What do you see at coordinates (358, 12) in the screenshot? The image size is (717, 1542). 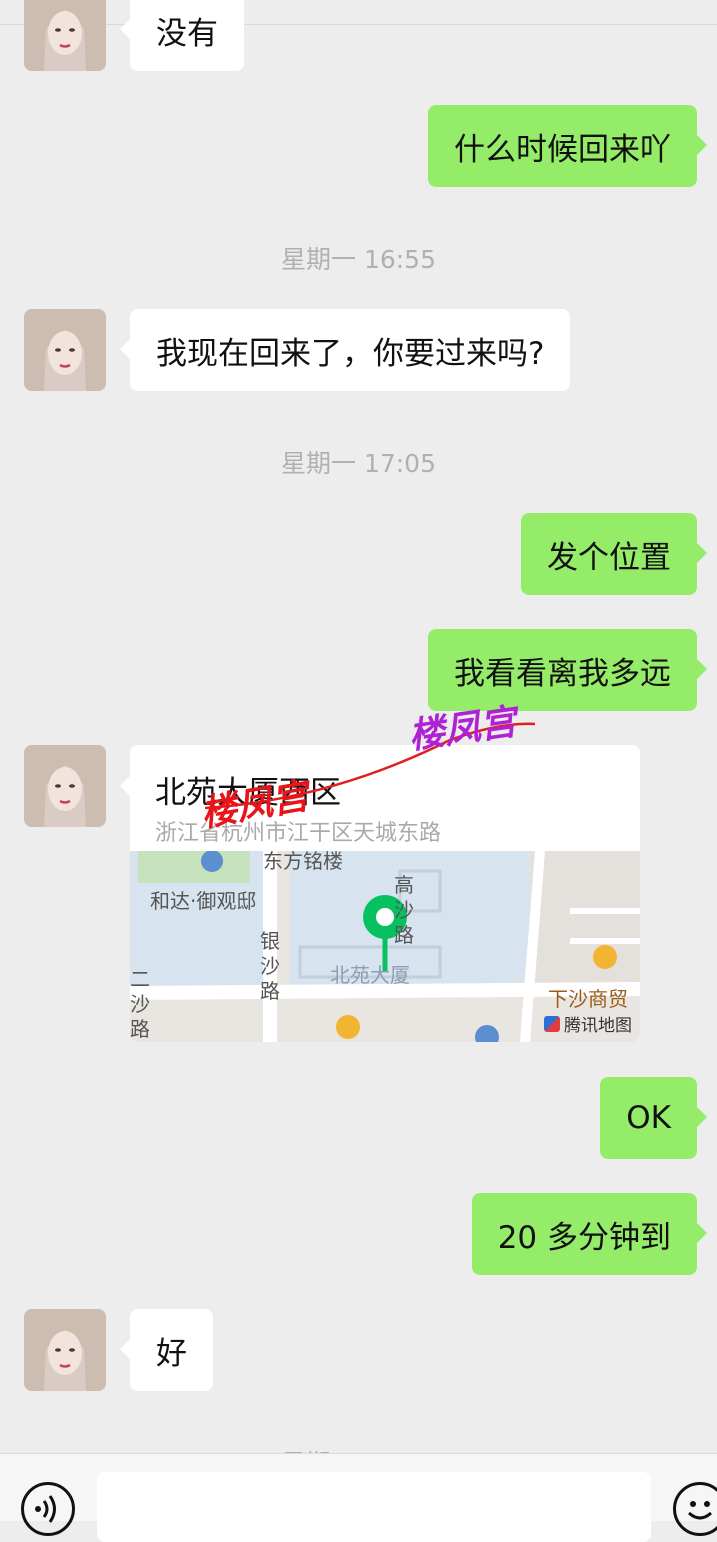 I see `top-separator` at bounding box center [358, 12].